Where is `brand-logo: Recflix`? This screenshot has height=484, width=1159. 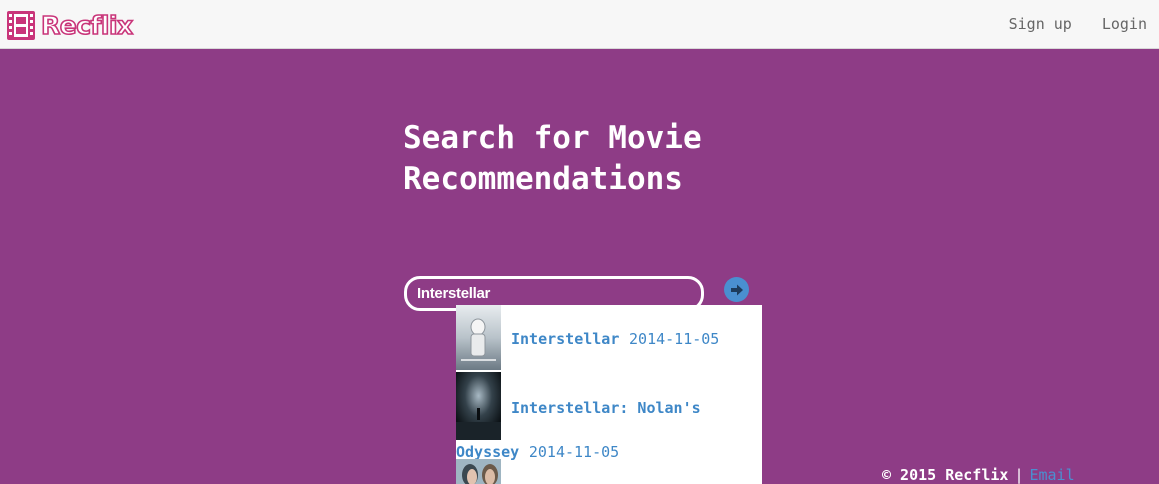
brand-logo: Recflix is located at coordinates (70, 25).